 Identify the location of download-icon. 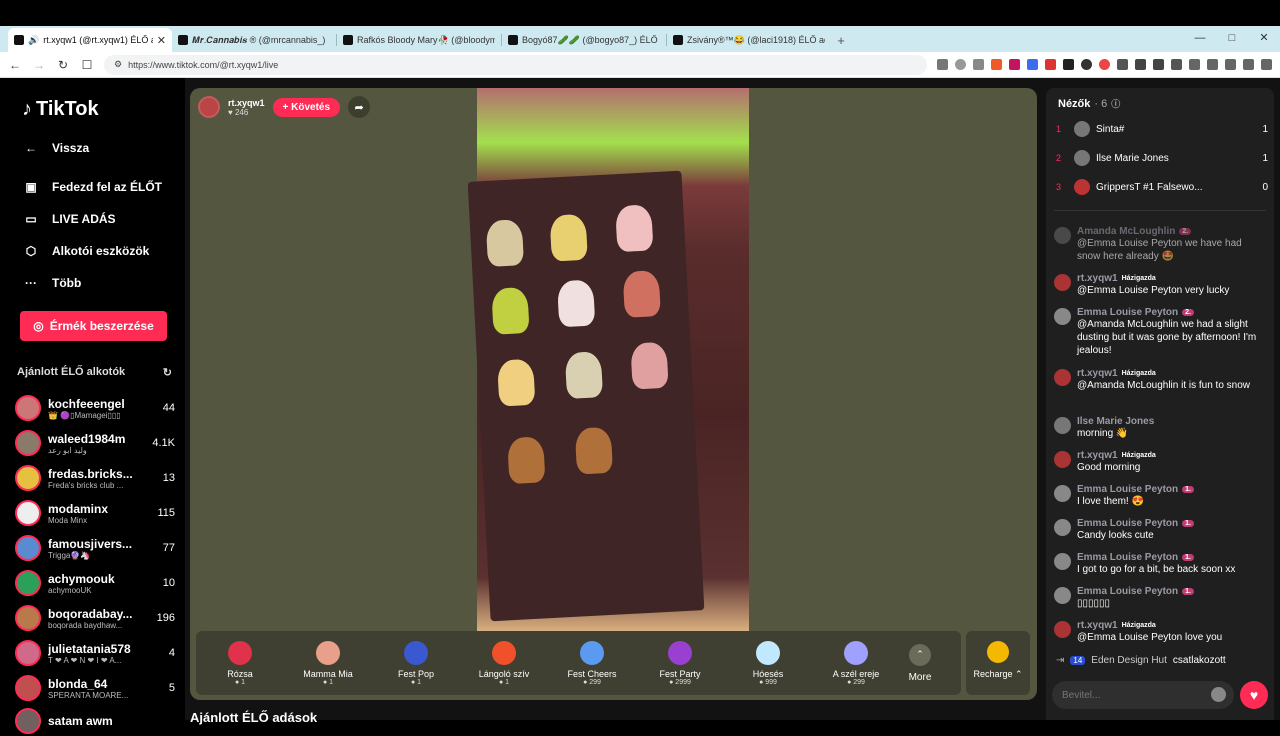
(1230, 64).